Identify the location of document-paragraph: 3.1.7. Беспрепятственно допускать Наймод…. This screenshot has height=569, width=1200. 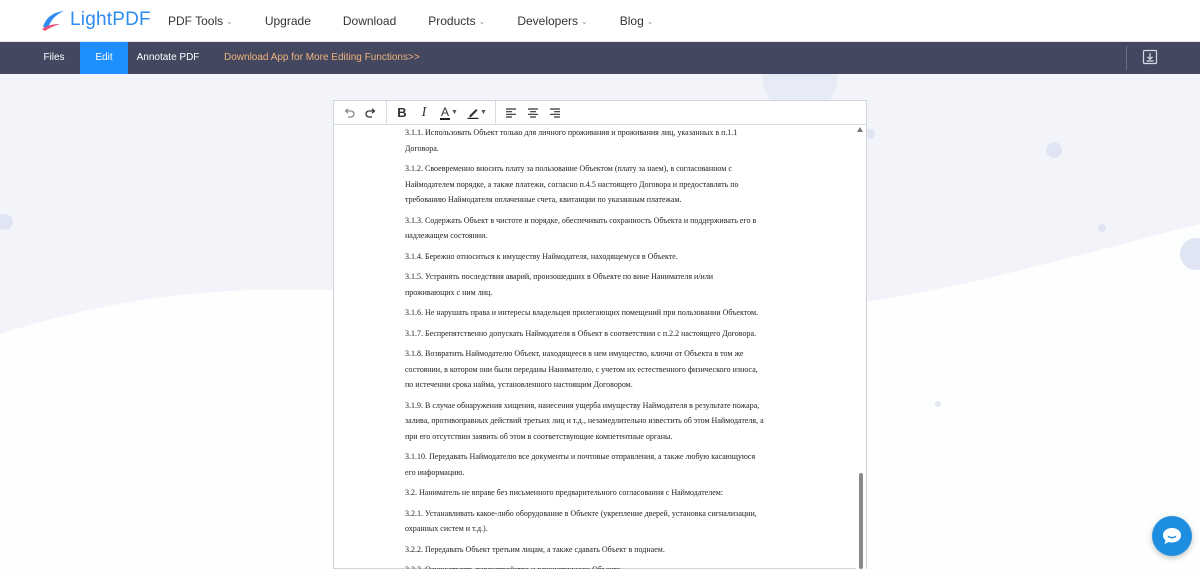
(597, 334).